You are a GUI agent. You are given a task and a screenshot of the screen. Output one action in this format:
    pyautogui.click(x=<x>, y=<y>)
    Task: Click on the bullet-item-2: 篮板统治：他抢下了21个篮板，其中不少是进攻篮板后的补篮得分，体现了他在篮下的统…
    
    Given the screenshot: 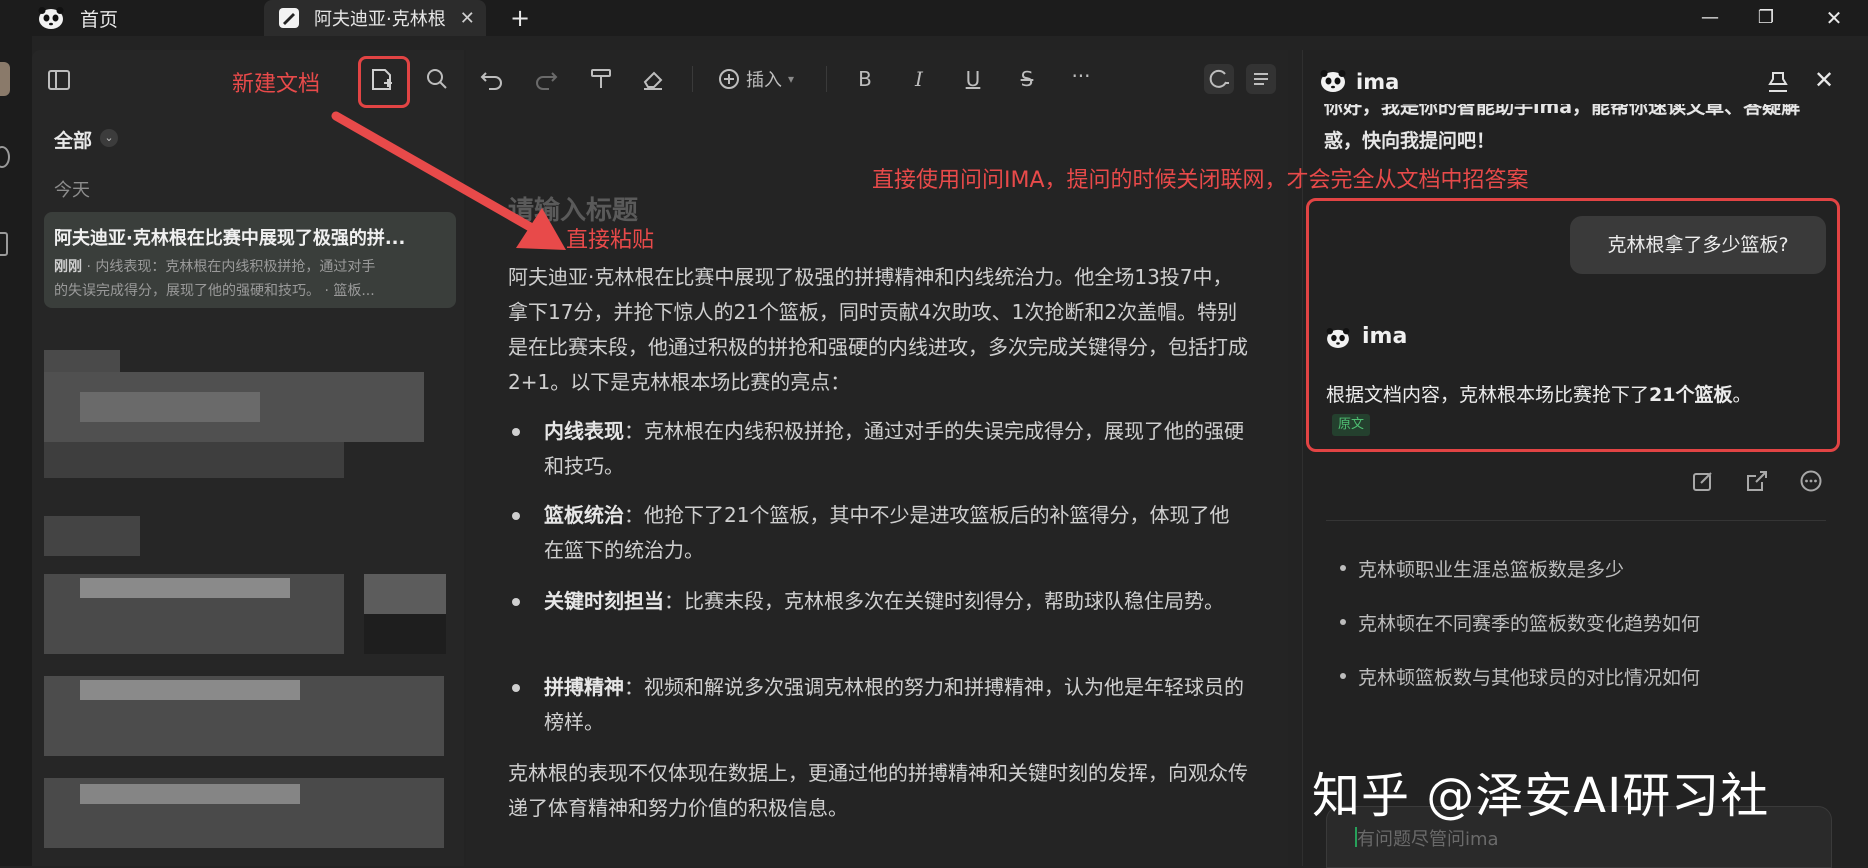 What is the action you would take?
    pyautogui.click(x=878, y=533)
    